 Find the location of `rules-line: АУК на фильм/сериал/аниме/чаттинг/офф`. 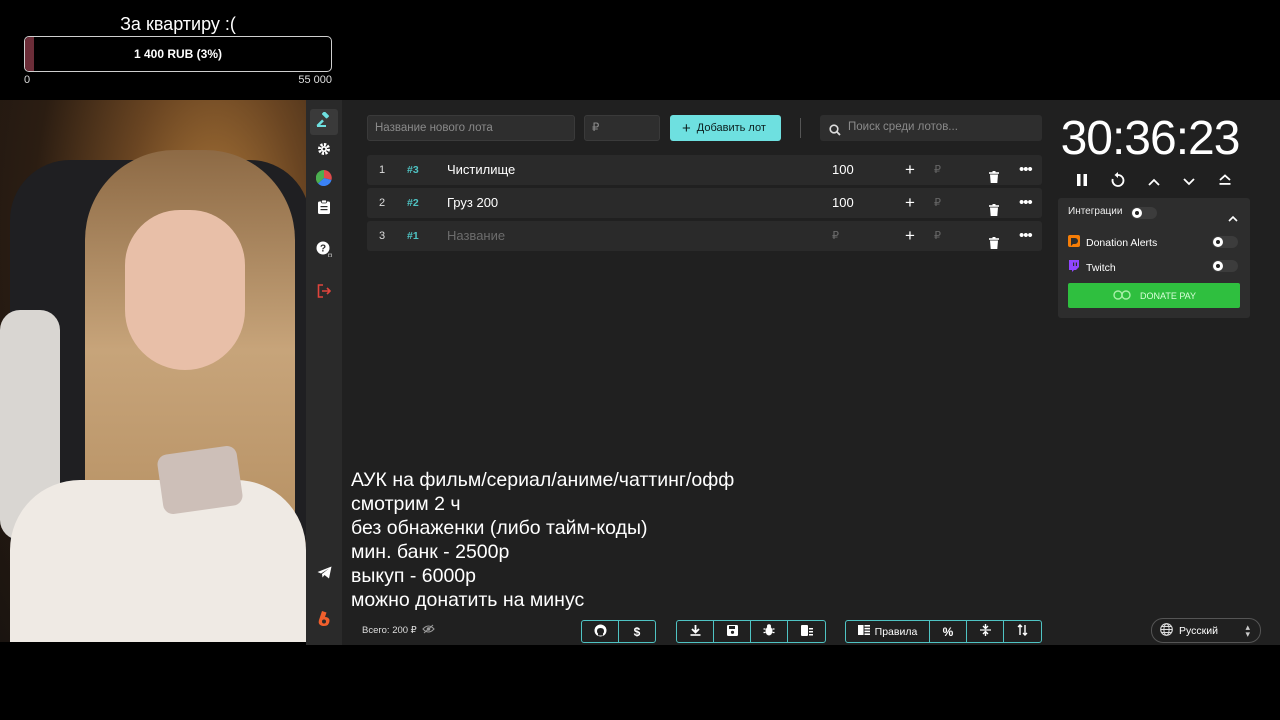

rules-line: АУК на фильм/сериал/аниме/чаттинг/офф is located at coordinates (543, 480).